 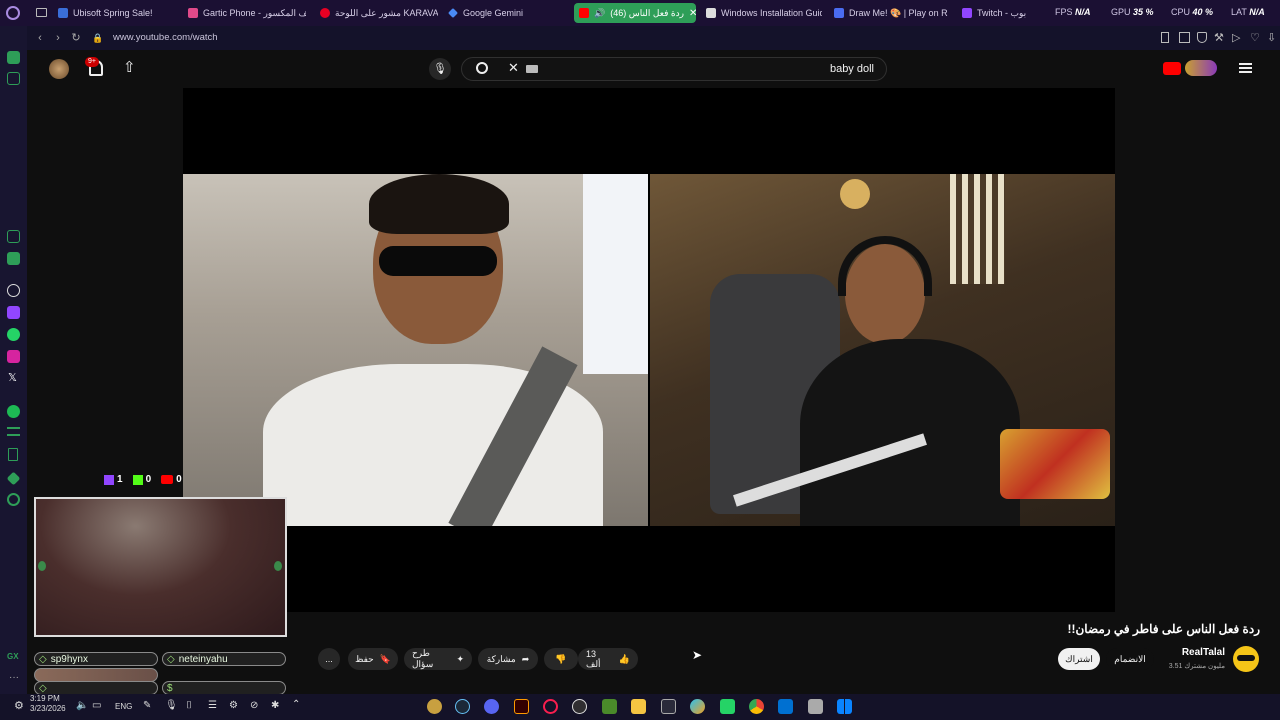 What do you see at coordinates (233, 705) in the screenshot?
I see `gear-tray-icon: ⚙` at bounding box center [233, 705].